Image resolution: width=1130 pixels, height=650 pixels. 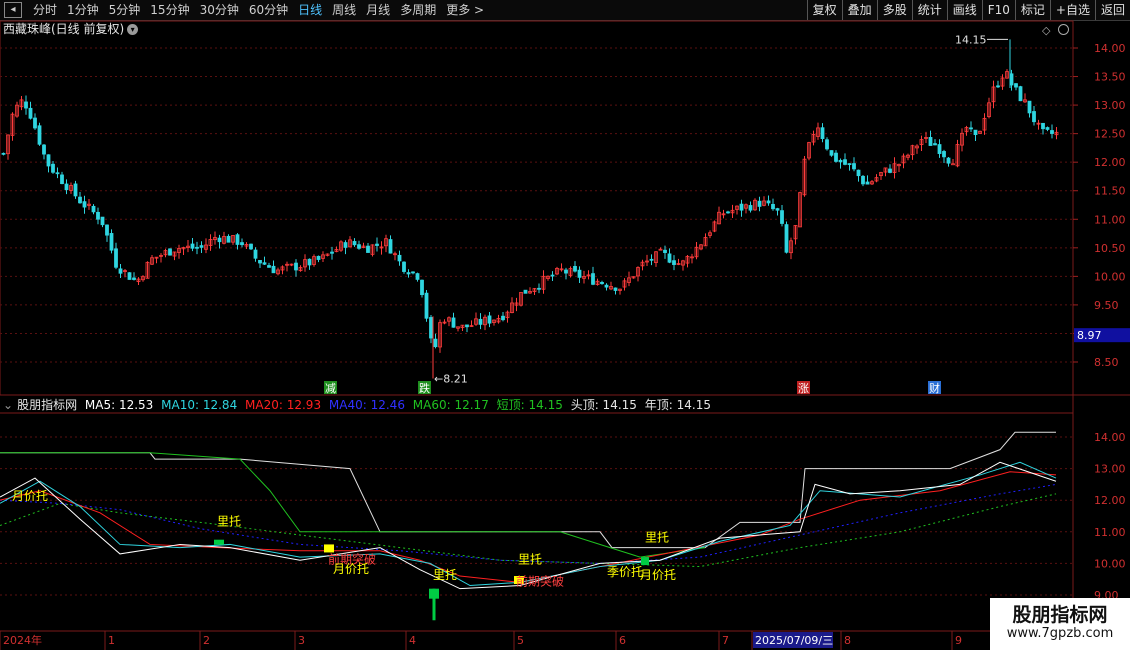 I want to click on ma5-value: MA5: 12.53, so click(x=119, y=405).